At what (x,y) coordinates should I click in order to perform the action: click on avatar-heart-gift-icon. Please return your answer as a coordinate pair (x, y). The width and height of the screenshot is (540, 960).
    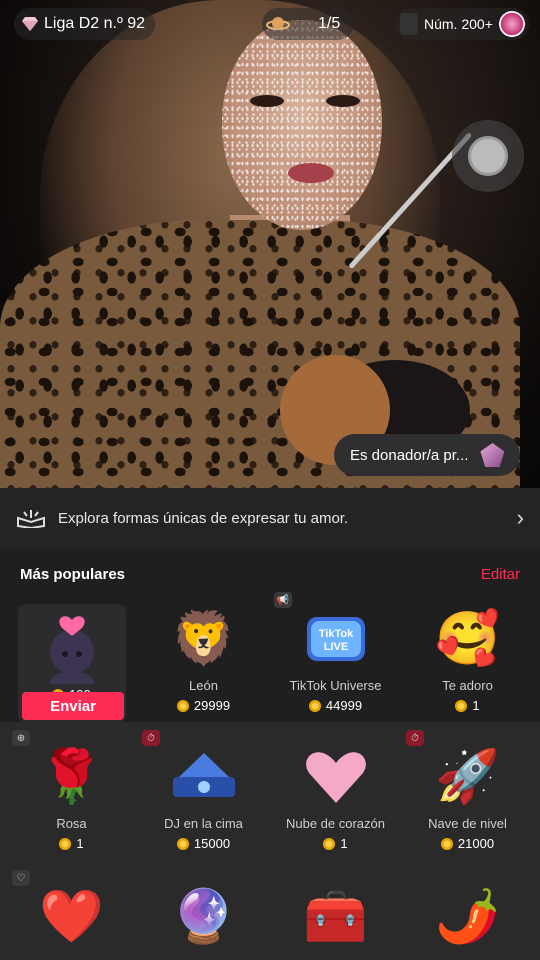
    Looking at the image, I should click on (72, 649).